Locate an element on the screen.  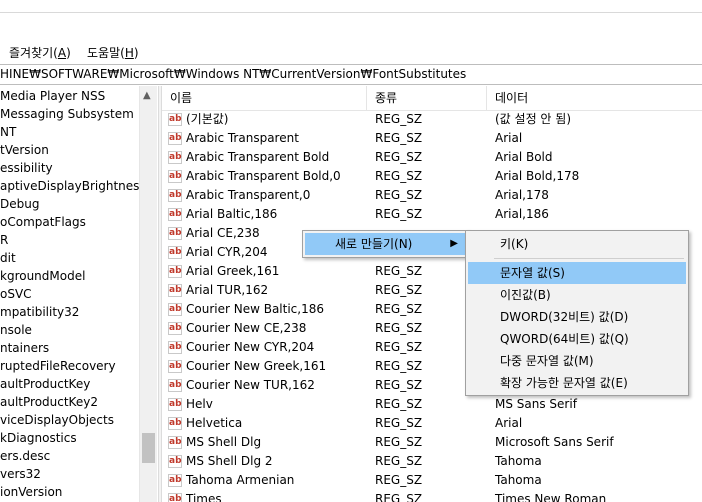
tree-item: NT is located at coordinates (8, 132).